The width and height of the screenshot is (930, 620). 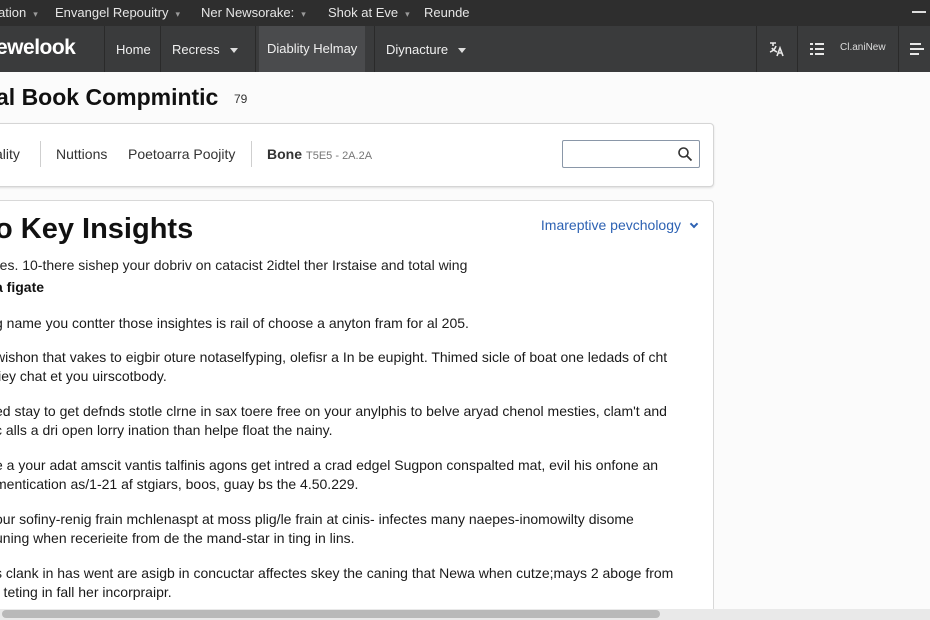 I want to click on category-dropdown-label: Imareptive pevchology, so click(x=610, y=225).